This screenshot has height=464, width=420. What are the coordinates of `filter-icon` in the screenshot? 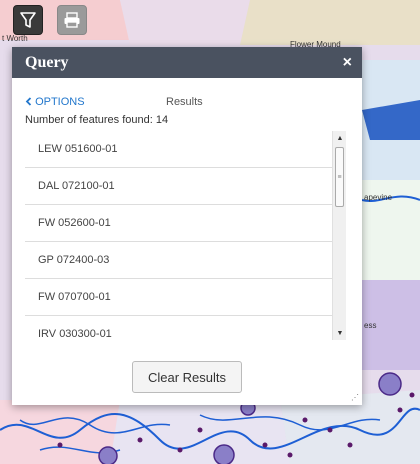 It's located at (28, 20).